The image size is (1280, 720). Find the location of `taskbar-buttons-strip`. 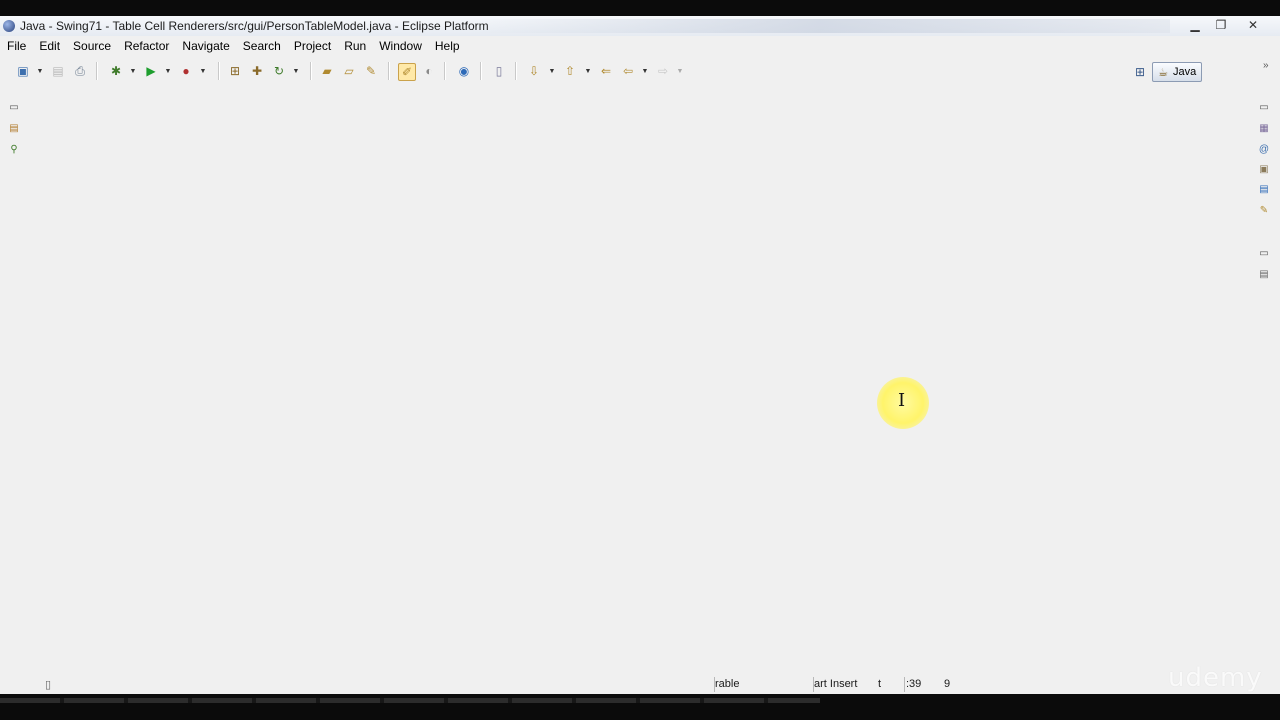

taskbar-buttons-strip is located at coordinates (410, 700).